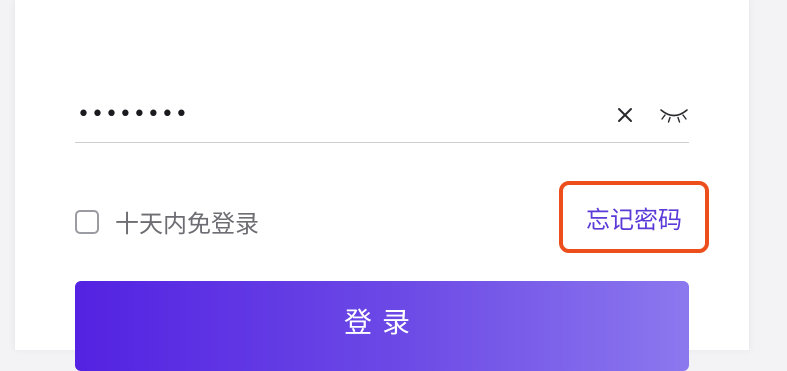 The height and width of the screenshot is (371, 787). What do you see at coordinates (187, 224) in the screenshot?
I see `remember-me-label: 十天内免登录` at bounding box center [187, 224].